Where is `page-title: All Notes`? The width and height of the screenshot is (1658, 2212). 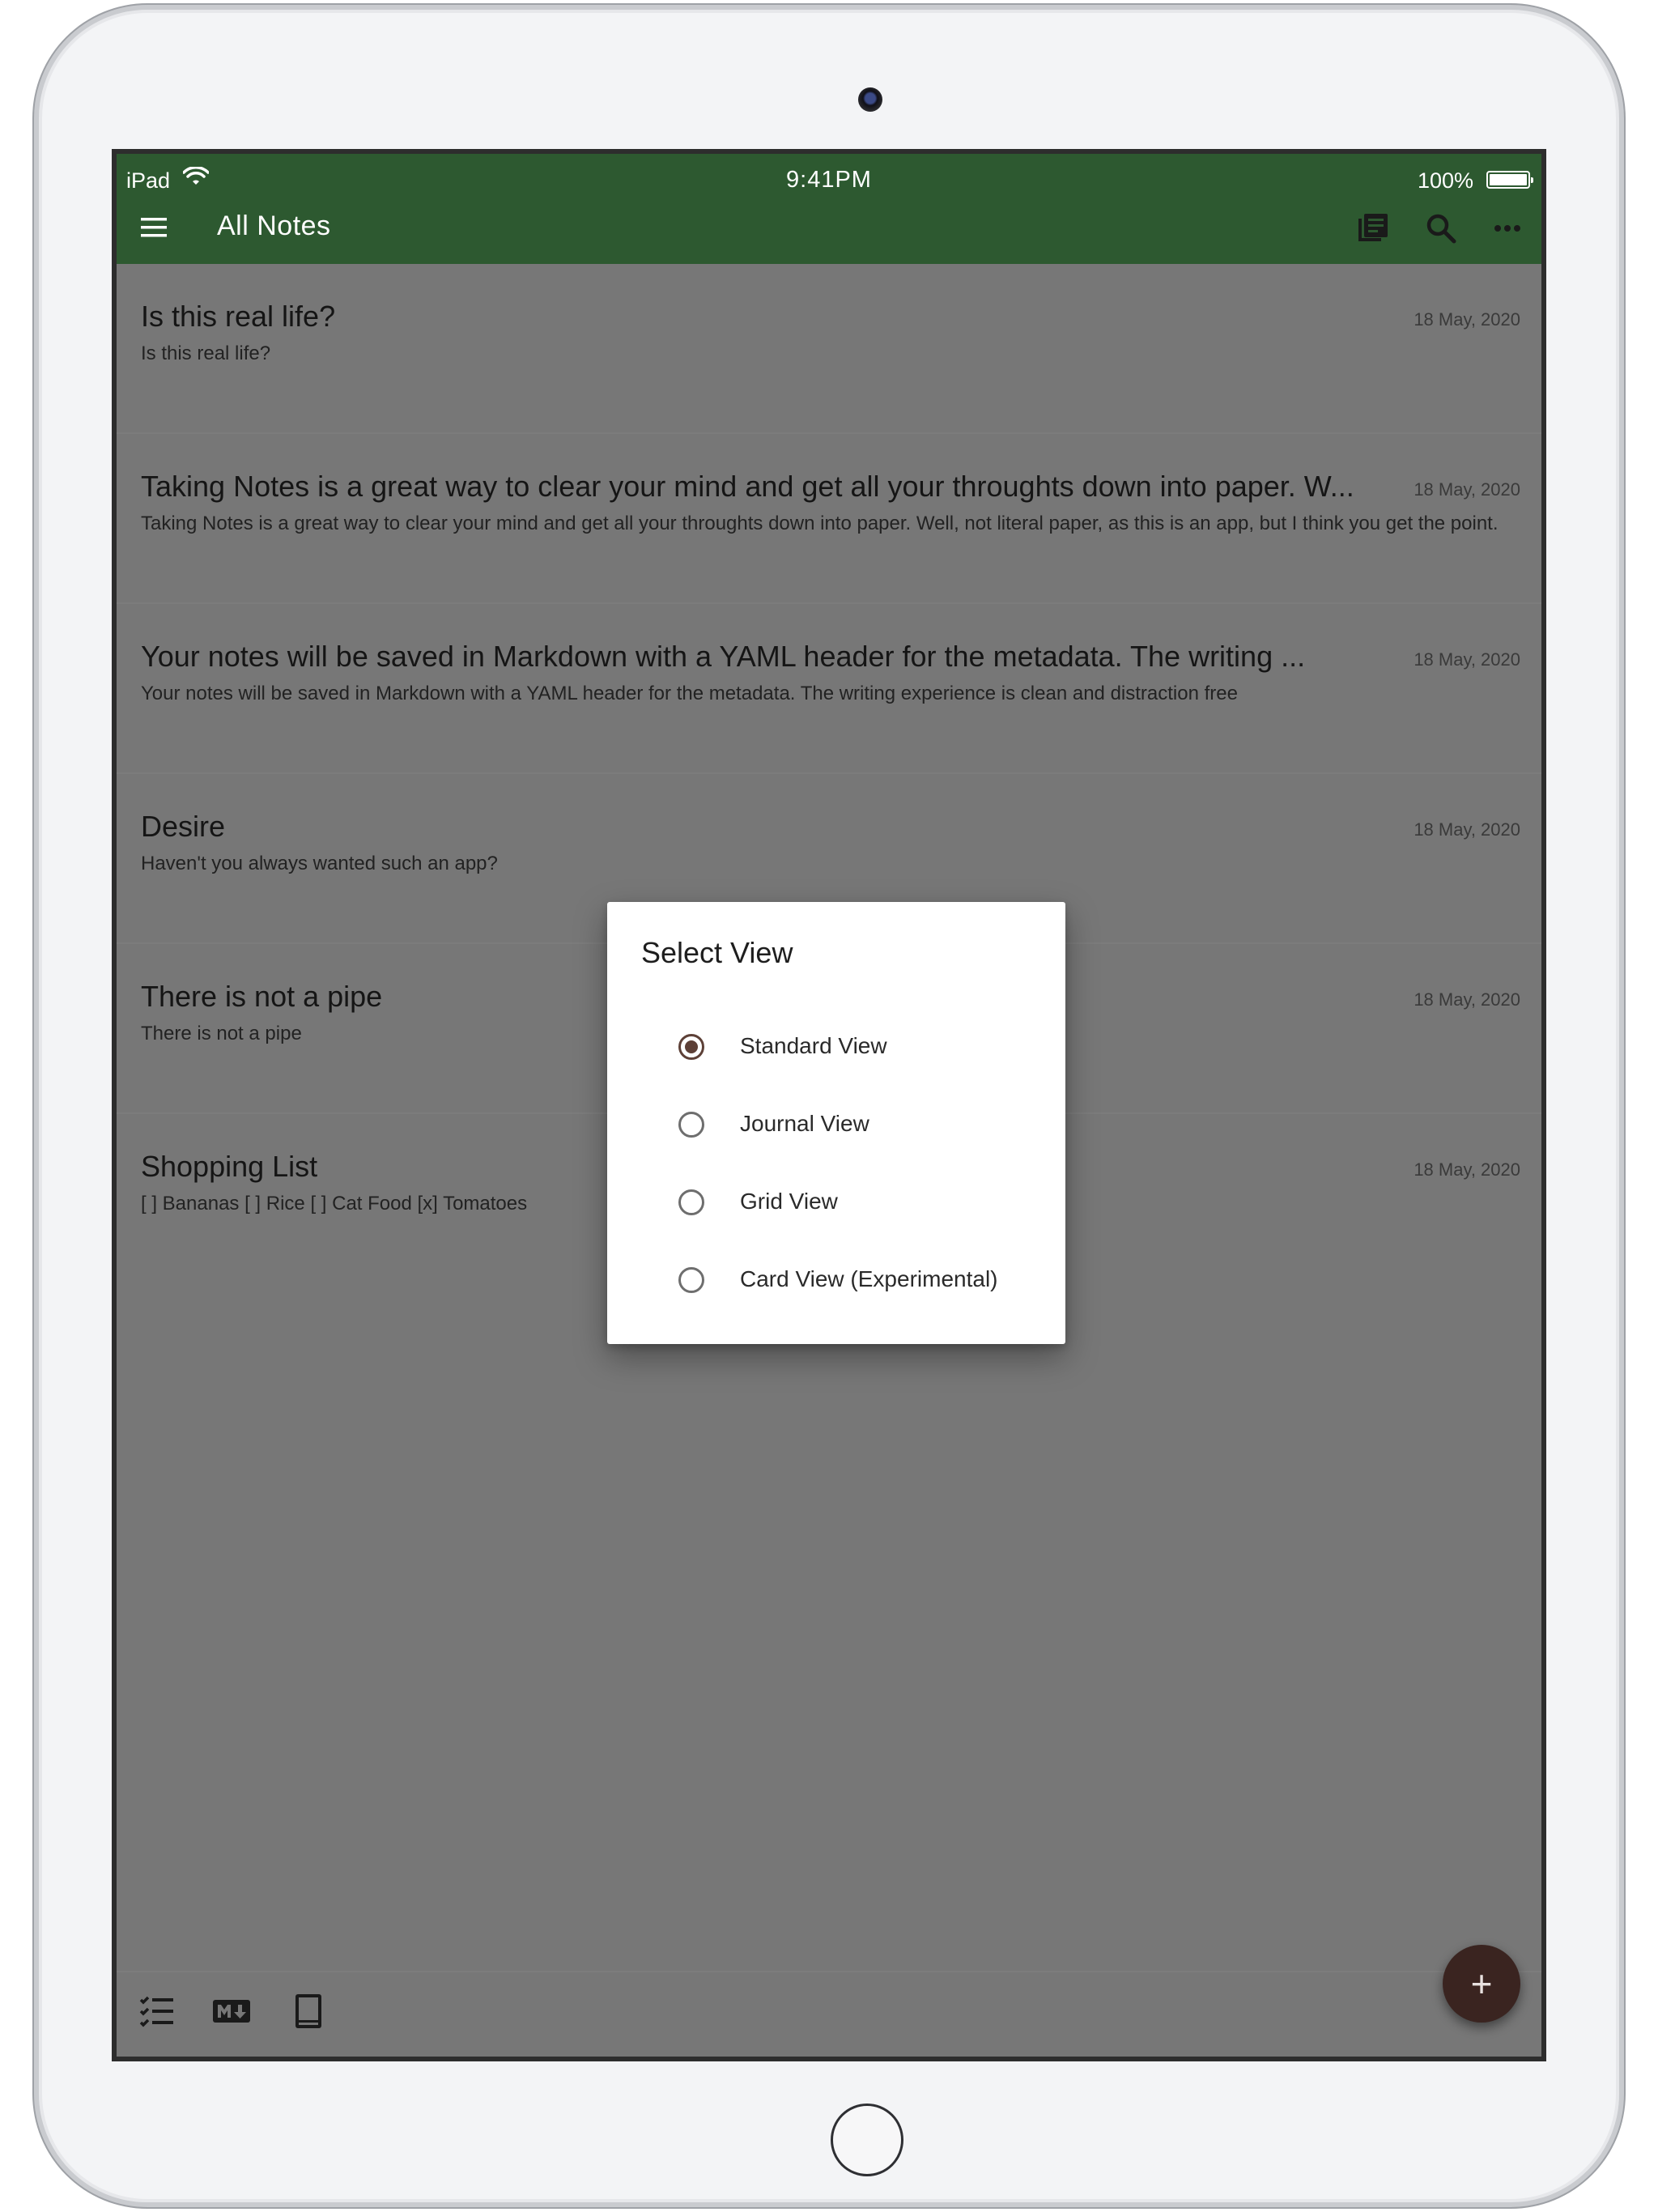 page-title: All Notes is located at coordinates (274, 226).